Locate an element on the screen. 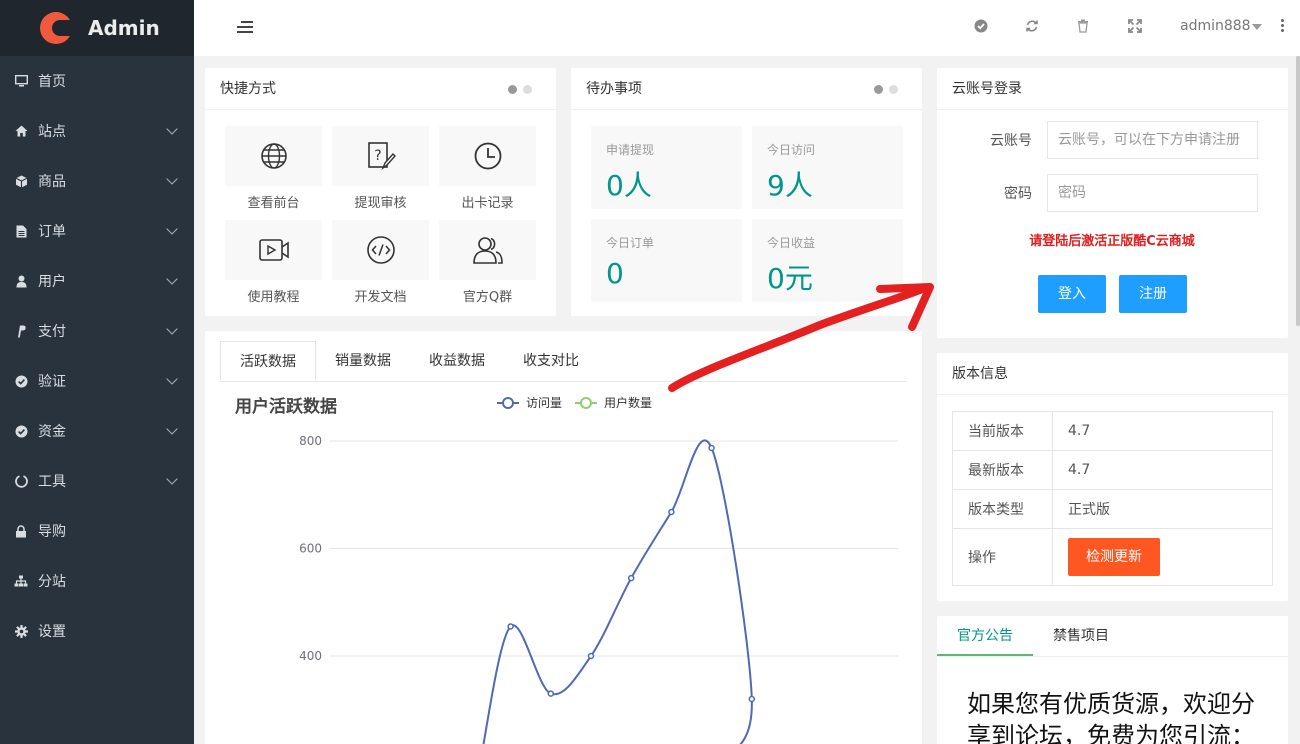 This screenshot has width=1300, height=744. todo-item: 今日收益 0元 is located at coordinates (827, 260).